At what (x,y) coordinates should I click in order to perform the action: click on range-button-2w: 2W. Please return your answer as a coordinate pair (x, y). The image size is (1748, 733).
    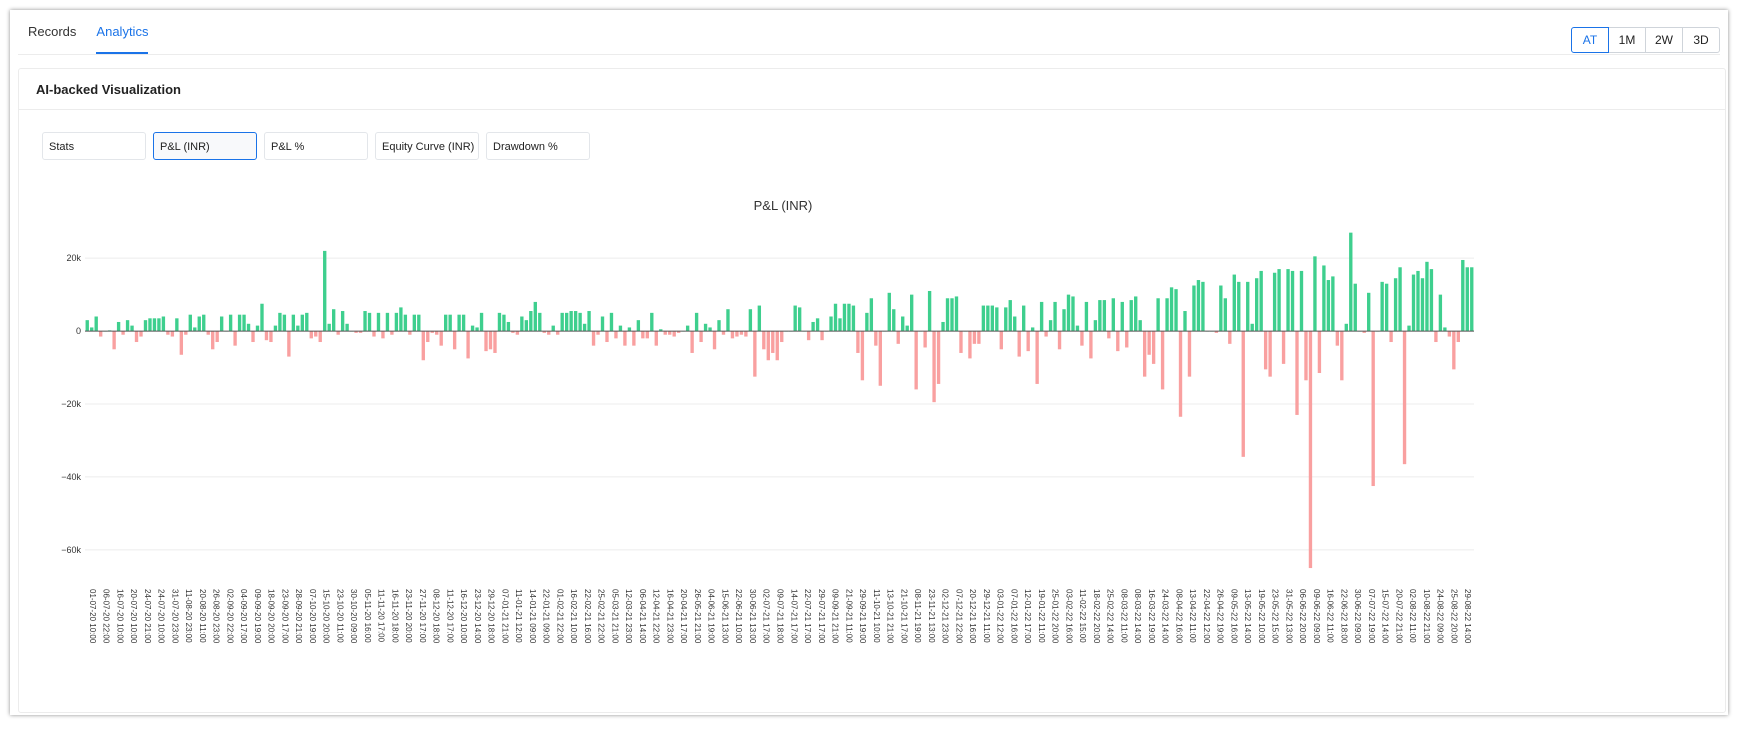
    Looking at the image, I should click on (1664, 40).